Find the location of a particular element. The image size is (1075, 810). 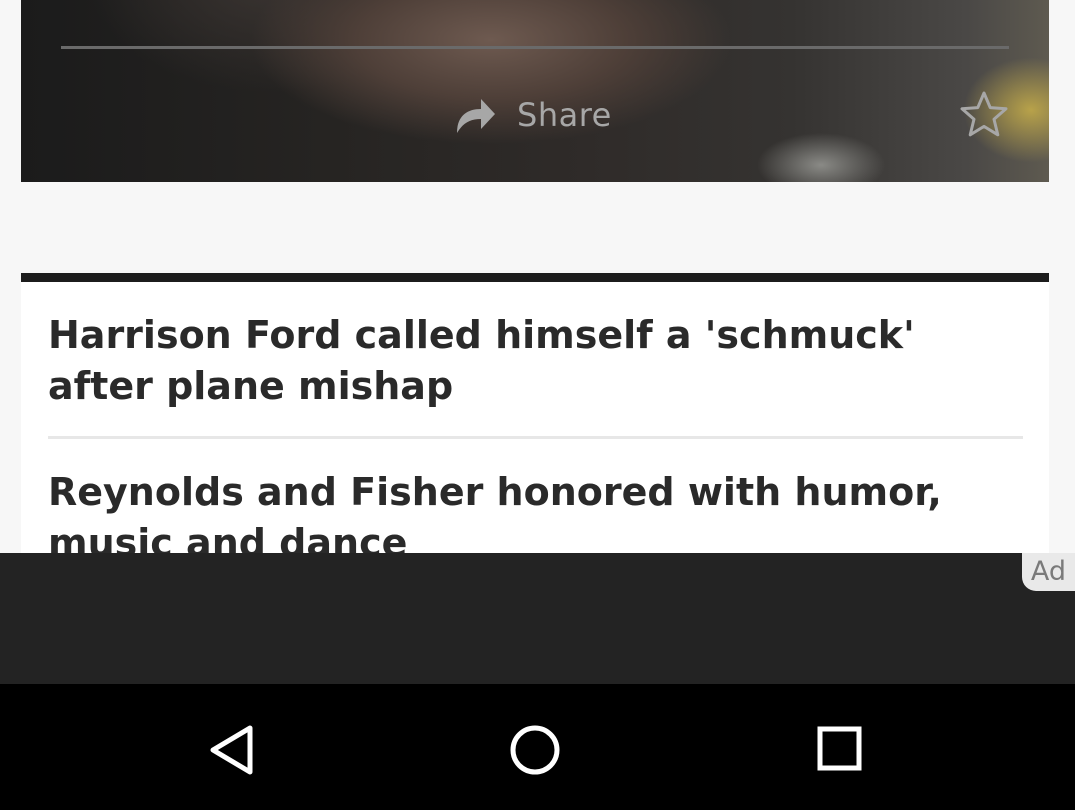

star-outline-icon is located at coordinates (984, 115).